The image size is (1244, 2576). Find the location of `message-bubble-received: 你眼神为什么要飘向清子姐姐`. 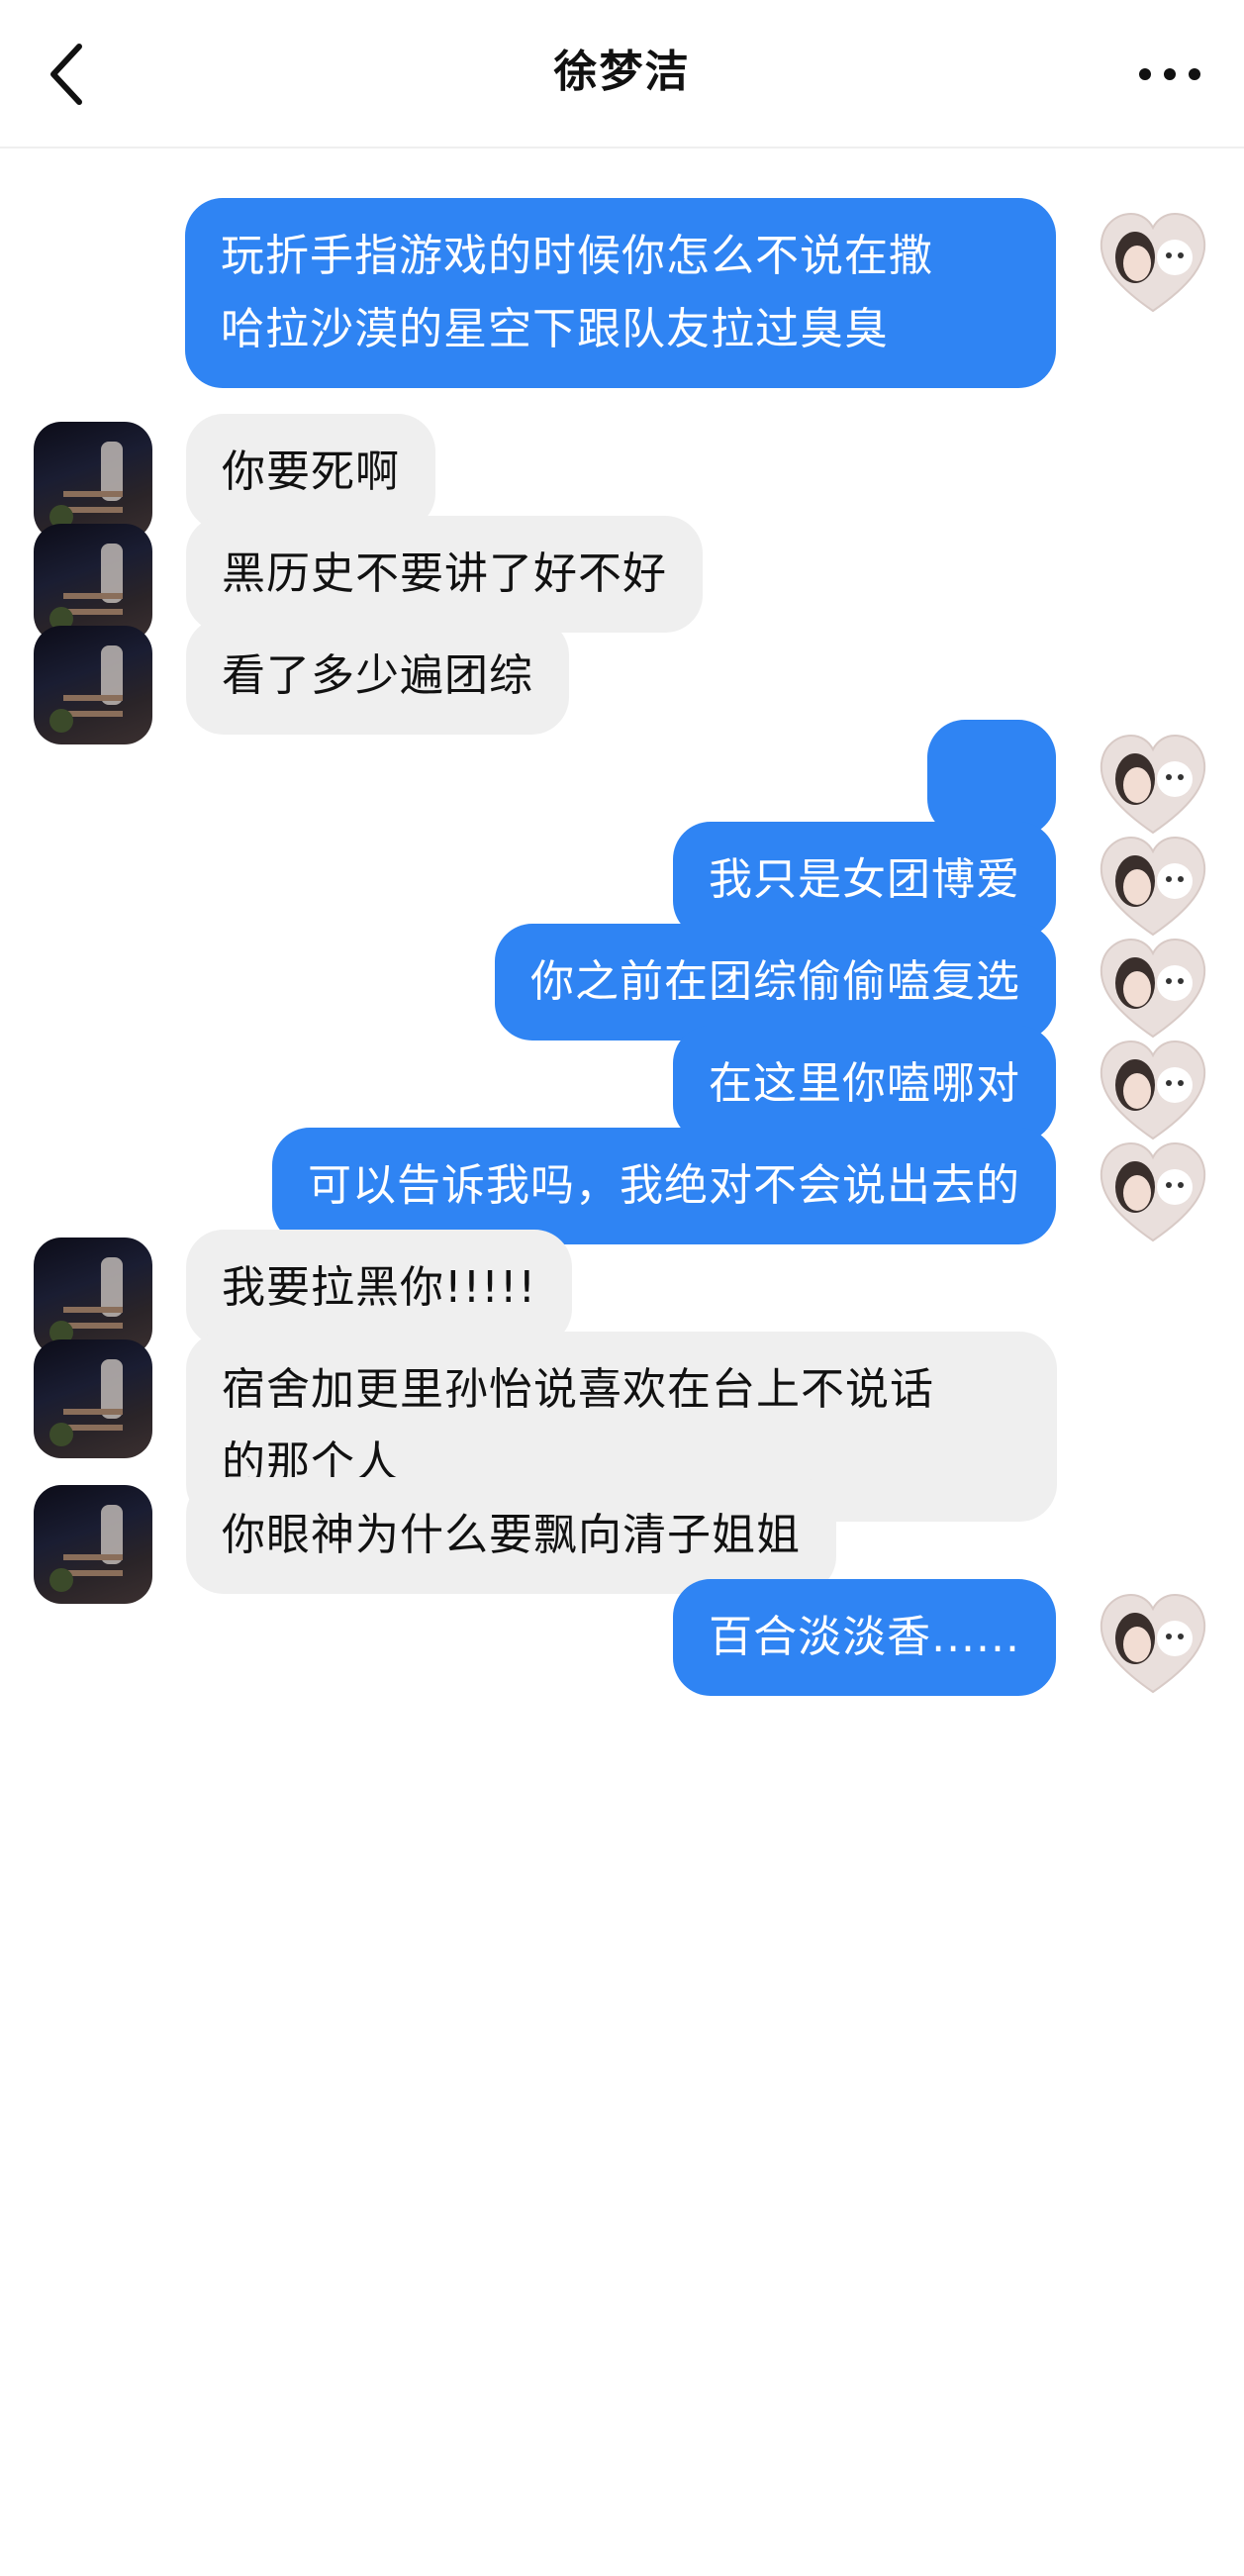

message-bubble-received: 你眼神为什么要飘向清子姐姐 is located at coordinates (511, 1535).